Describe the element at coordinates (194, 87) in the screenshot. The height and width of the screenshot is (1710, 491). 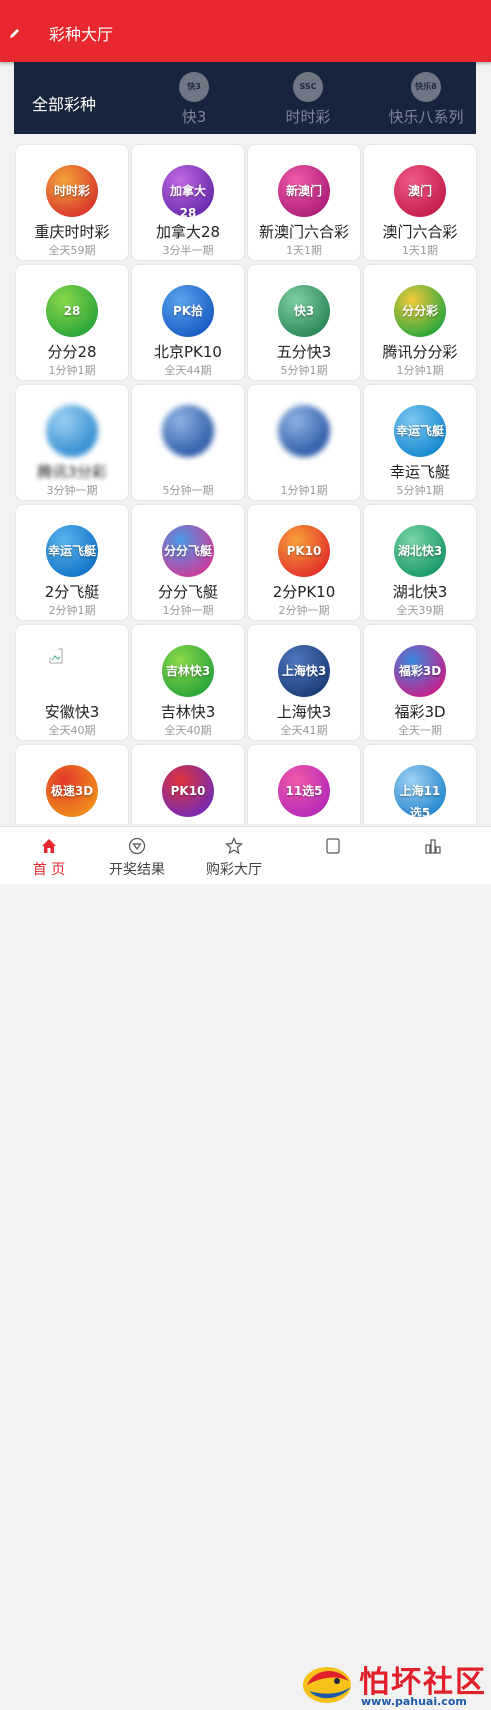
I see `k3-logo-icon: 快3` at that location.